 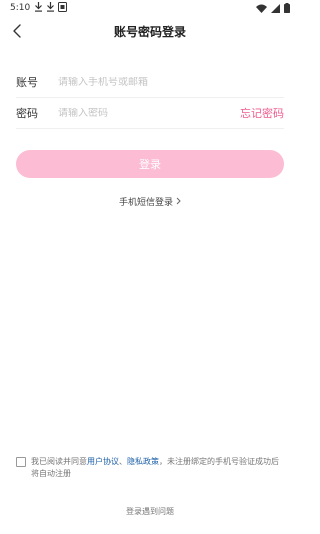 What do you see at coordinates (20, 8) in the screenshot?
I see `status-time: 5:10` at bounding box center [20, 8].